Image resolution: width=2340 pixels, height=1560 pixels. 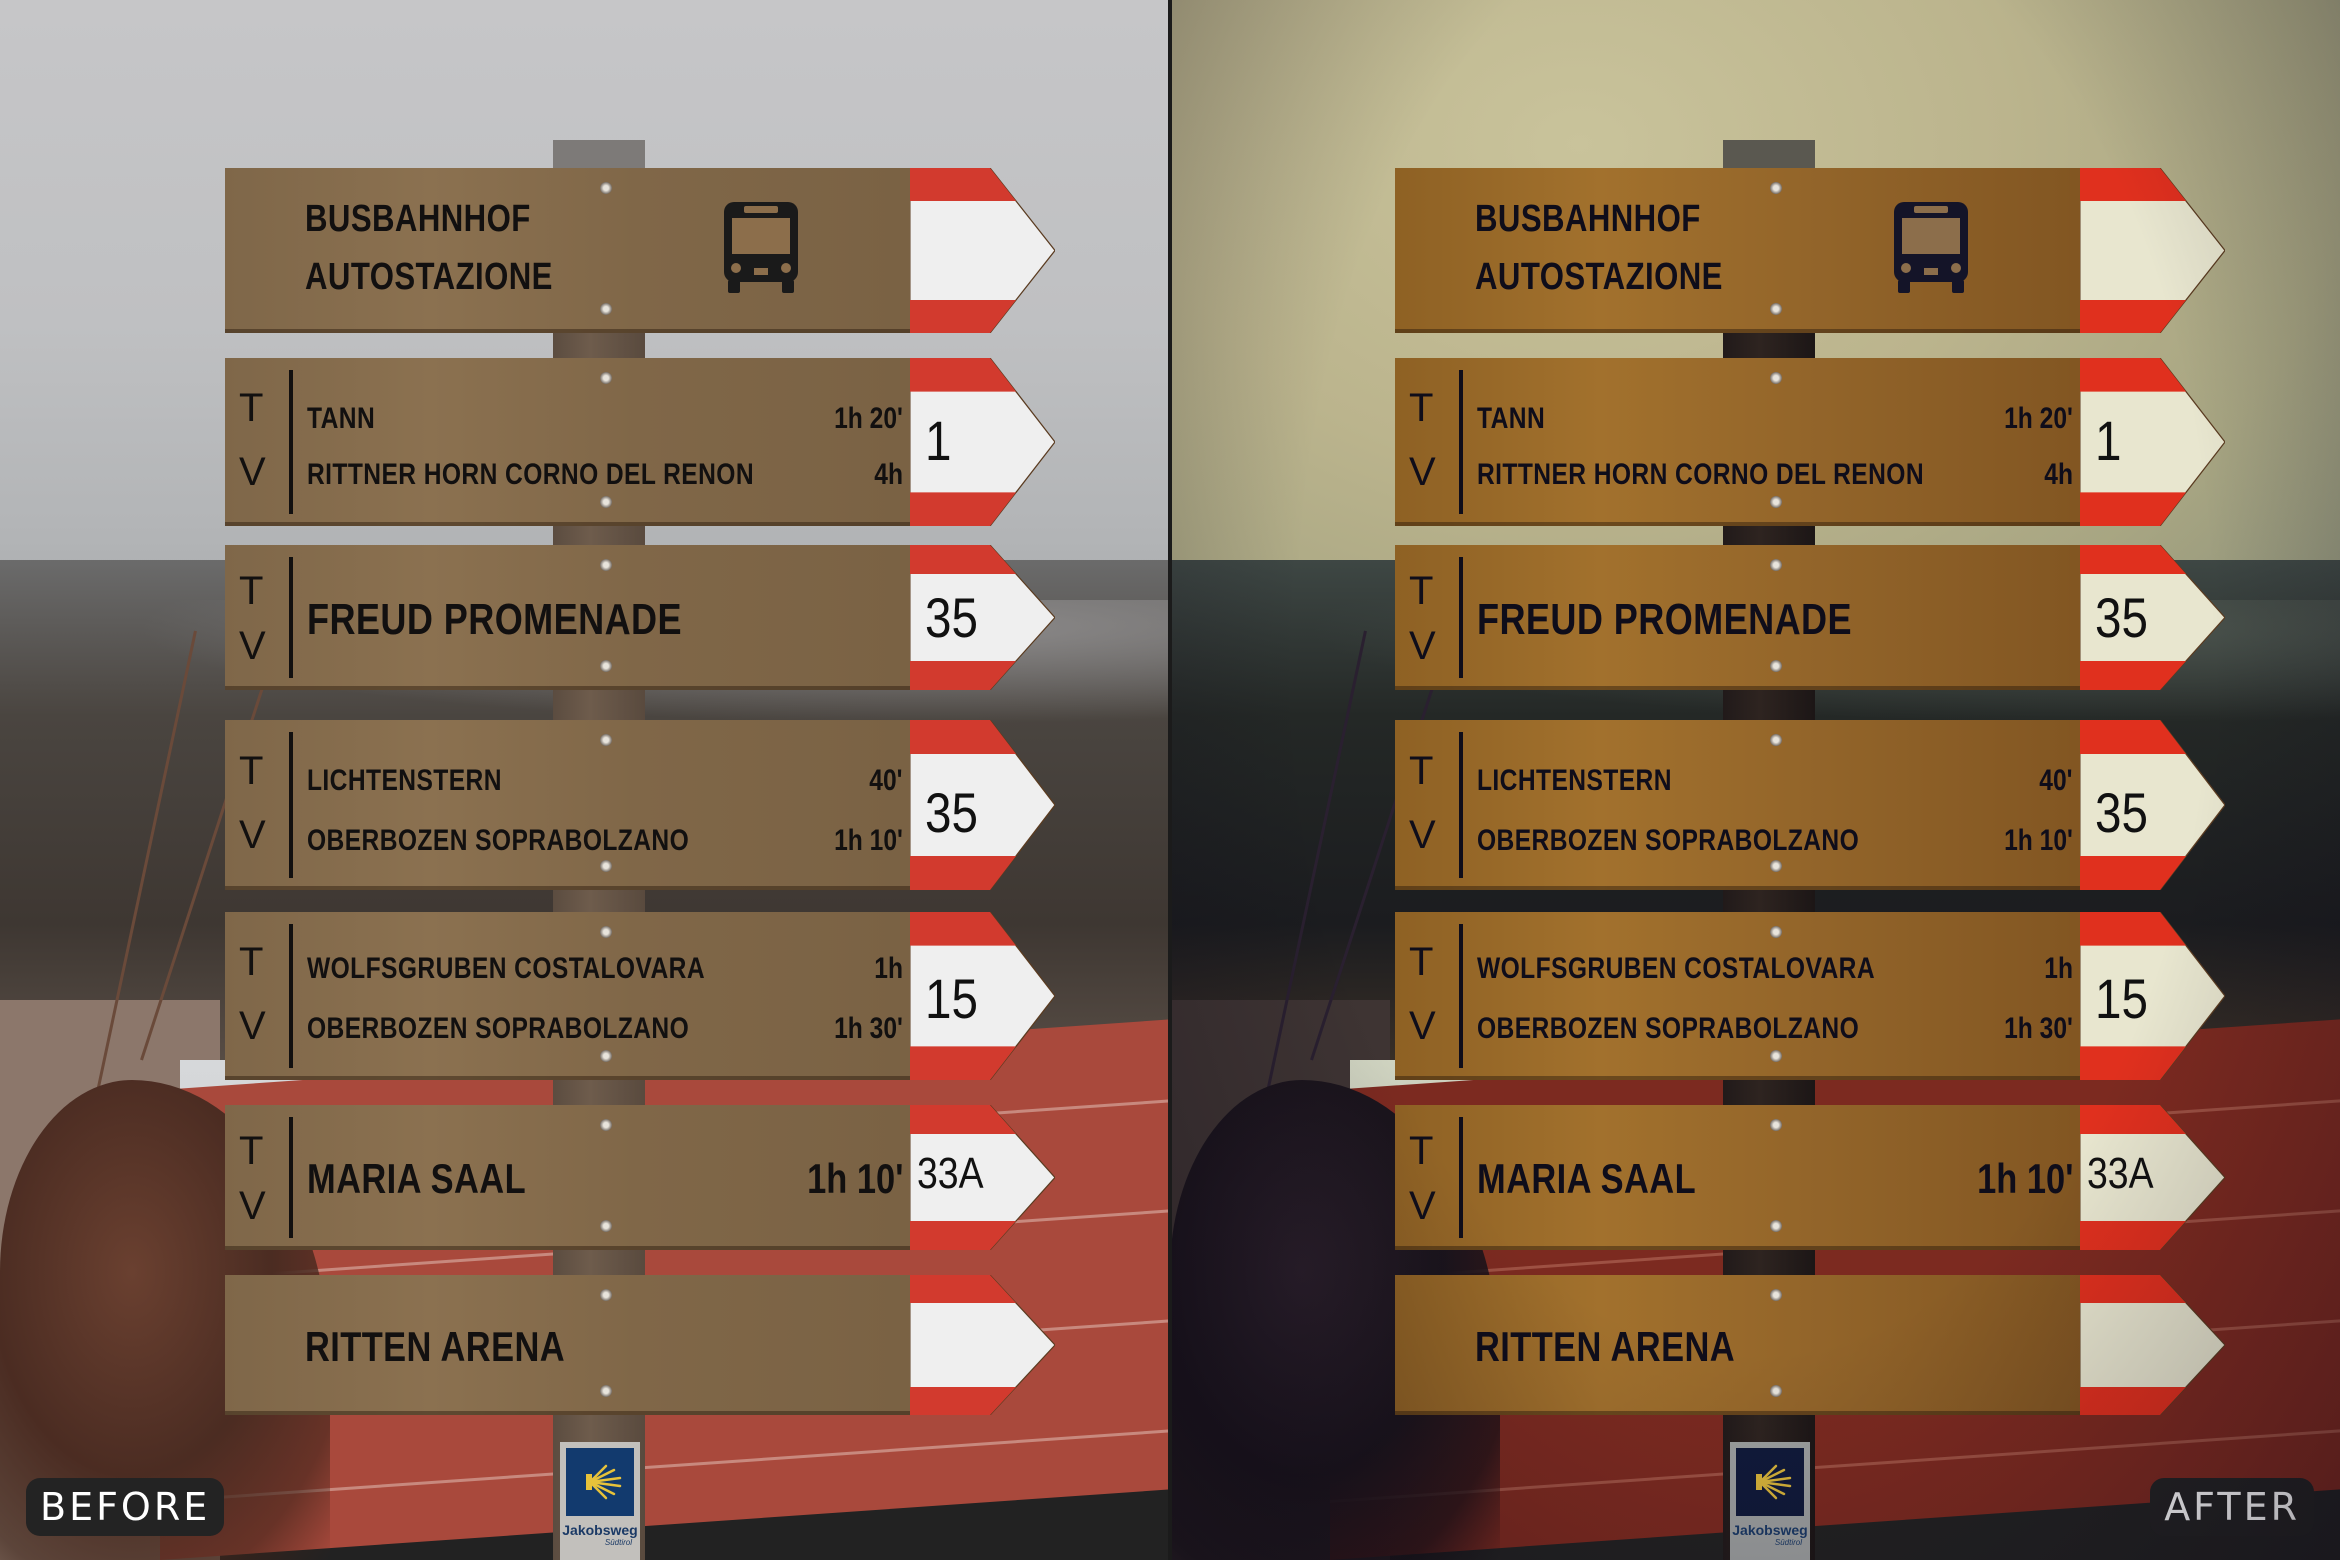 I want to click on bus-icon, so click(x=761, y=247).